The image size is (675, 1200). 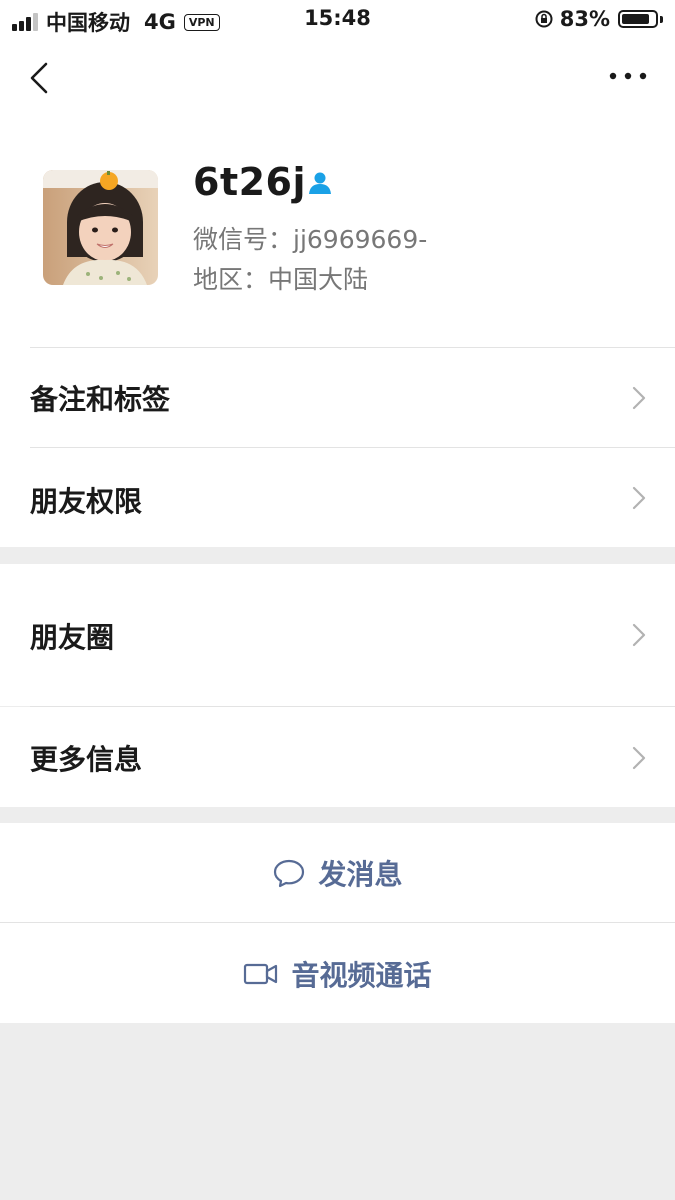 I want to click on battery-cap, so click(x=661, y=19).